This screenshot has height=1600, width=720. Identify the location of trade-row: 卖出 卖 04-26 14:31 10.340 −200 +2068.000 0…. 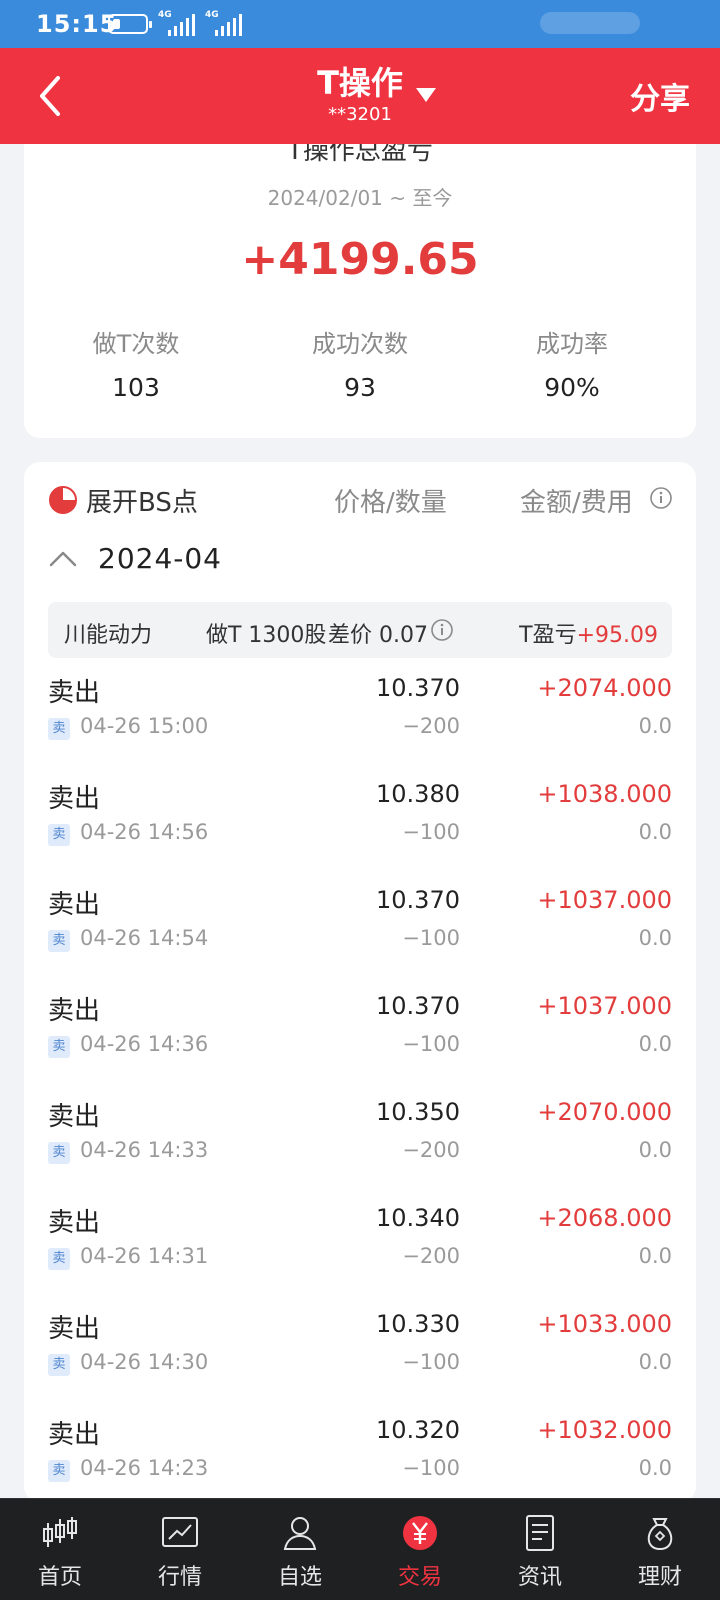
(360, 1253).